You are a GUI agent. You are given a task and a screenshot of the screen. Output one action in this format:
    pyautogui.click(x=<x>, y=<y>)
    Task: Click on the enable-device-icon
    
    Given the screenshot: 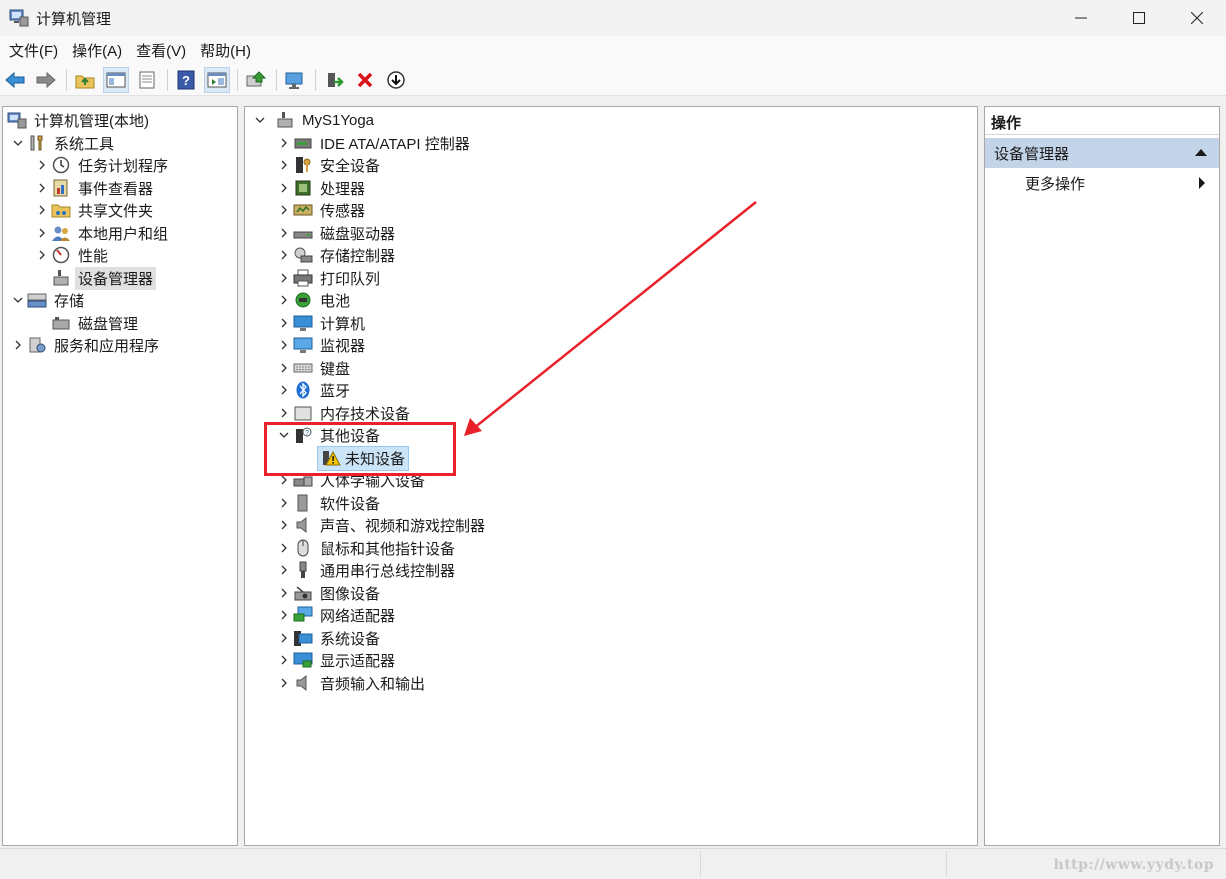 What is the action you would take?
    pyautogui.click(x=336, y=79)
    